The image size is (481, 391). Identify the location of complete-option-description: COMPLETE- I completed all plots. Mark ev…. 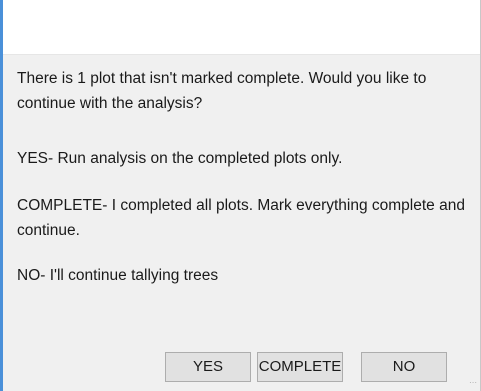
(241, 218).